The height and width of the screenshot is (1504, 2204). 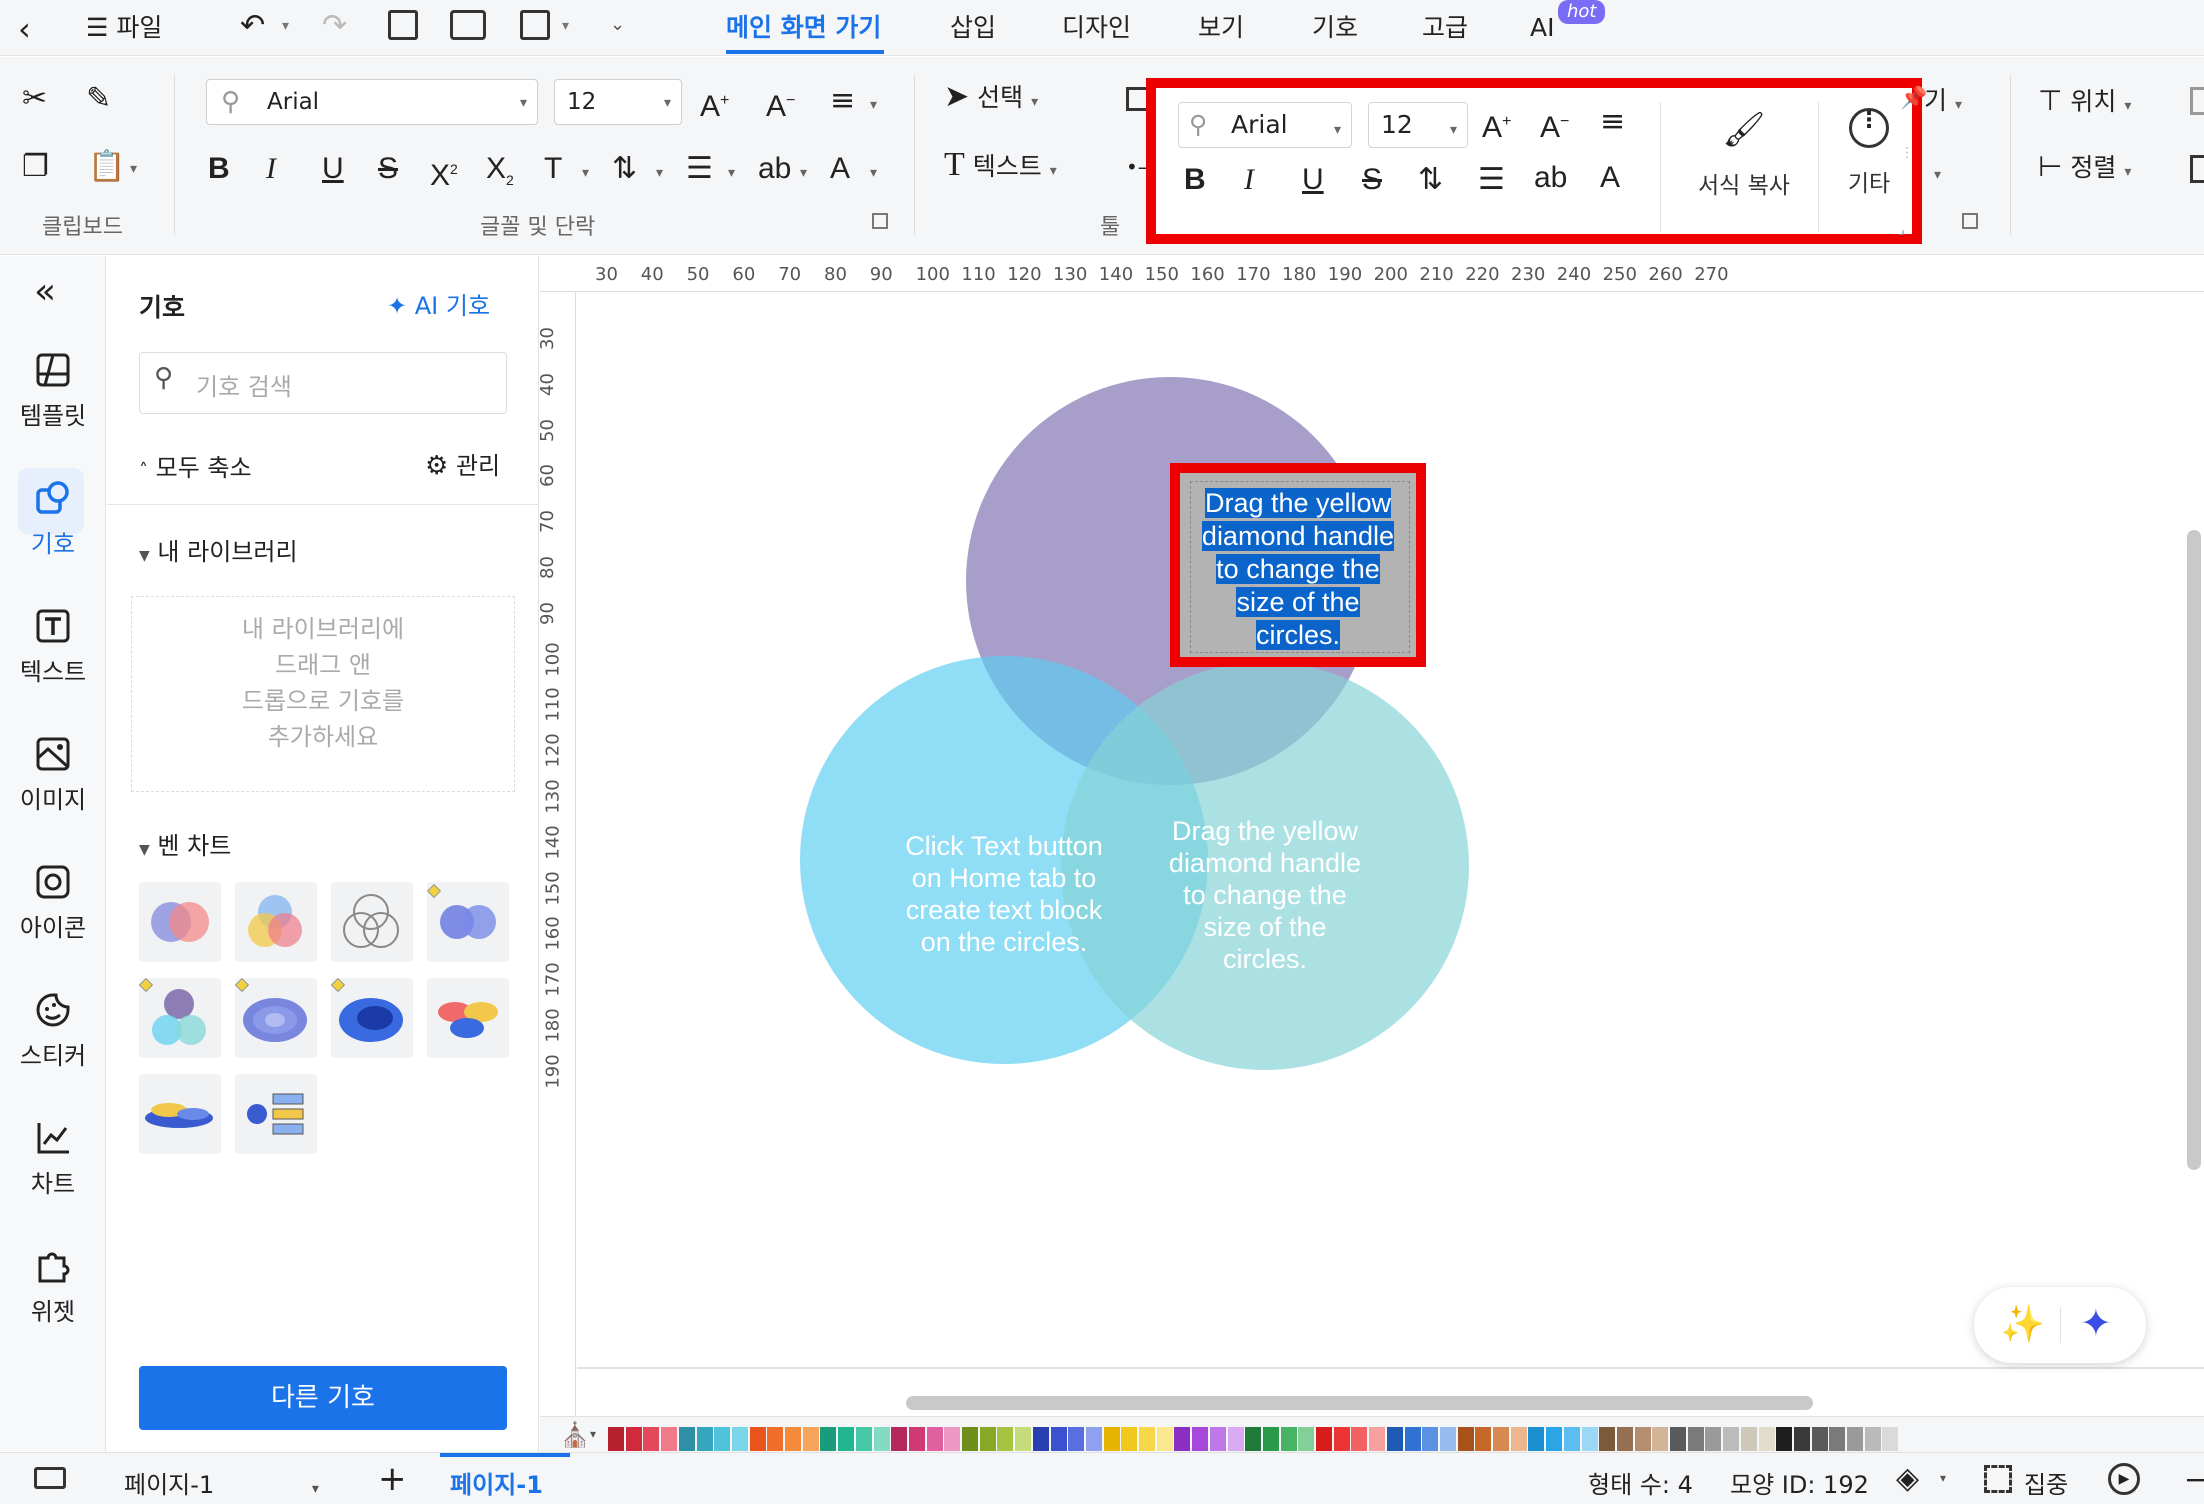 I want to click on font-size-input: 12, so click(x=618, y=102).